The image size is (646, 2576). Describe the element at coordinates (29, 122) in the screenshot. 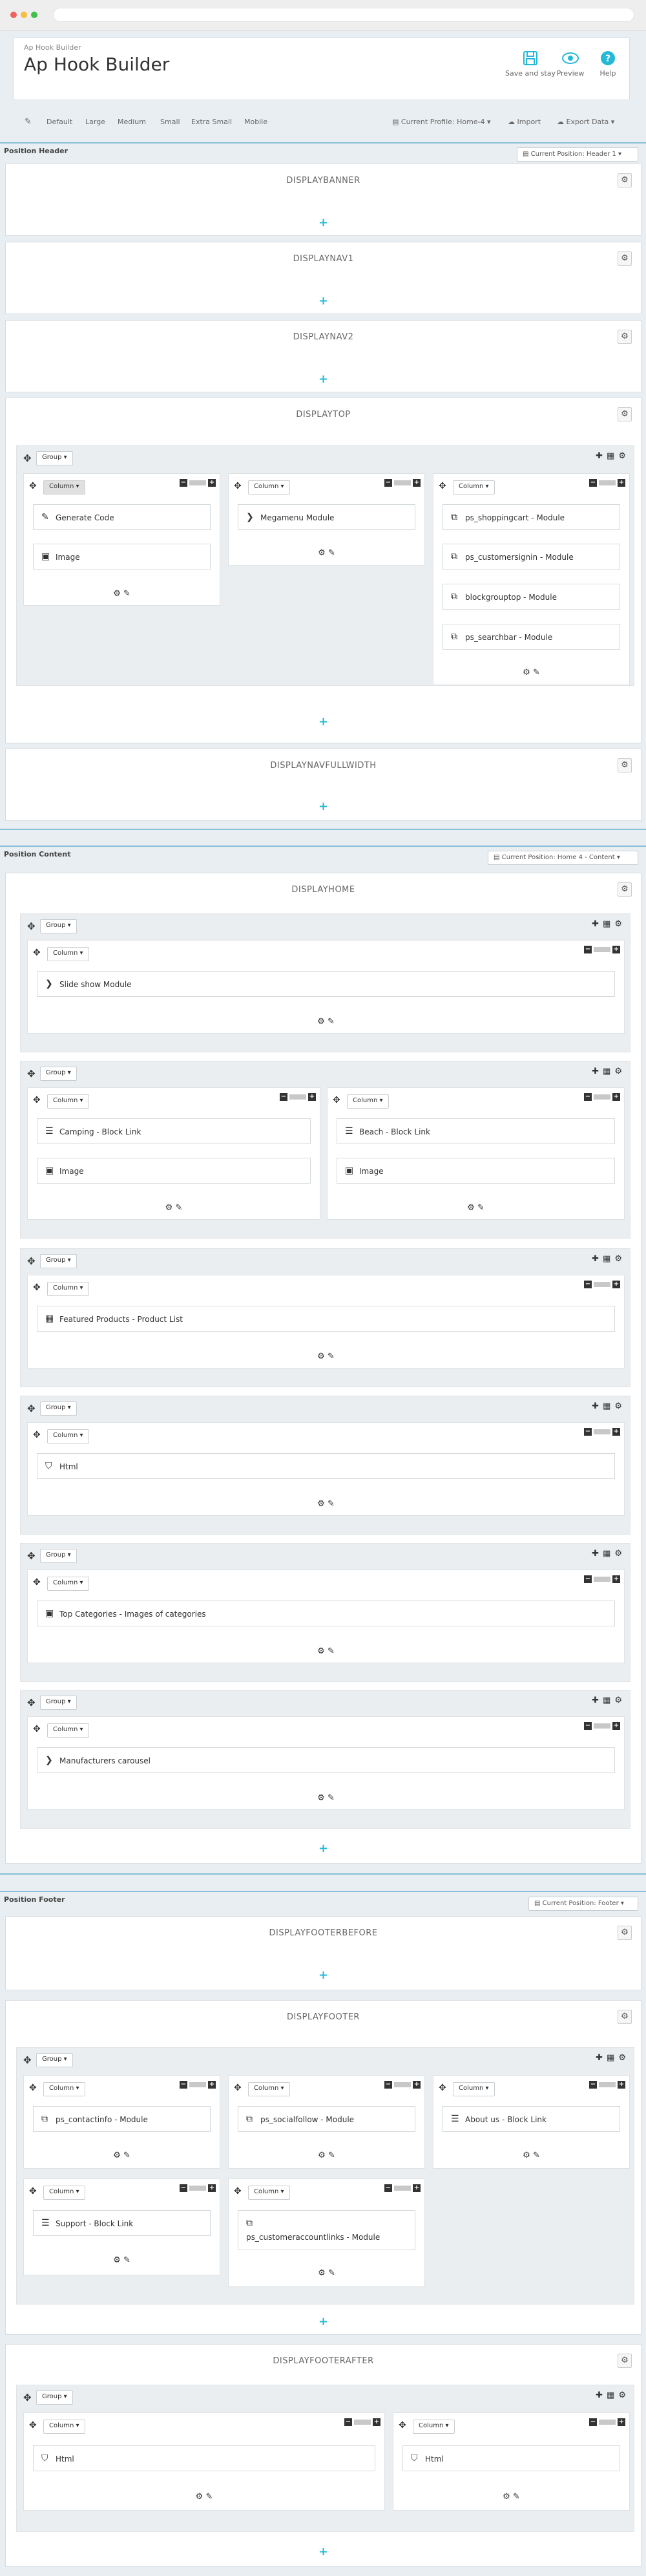

I see `pencil-icon: ✎` at that location.